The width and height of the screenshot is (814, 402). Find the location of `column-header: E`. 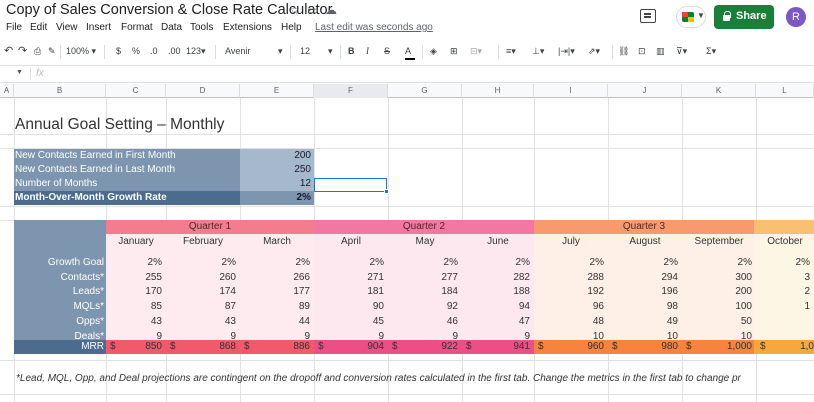

column-header: E is located at coordinates (277, 91).